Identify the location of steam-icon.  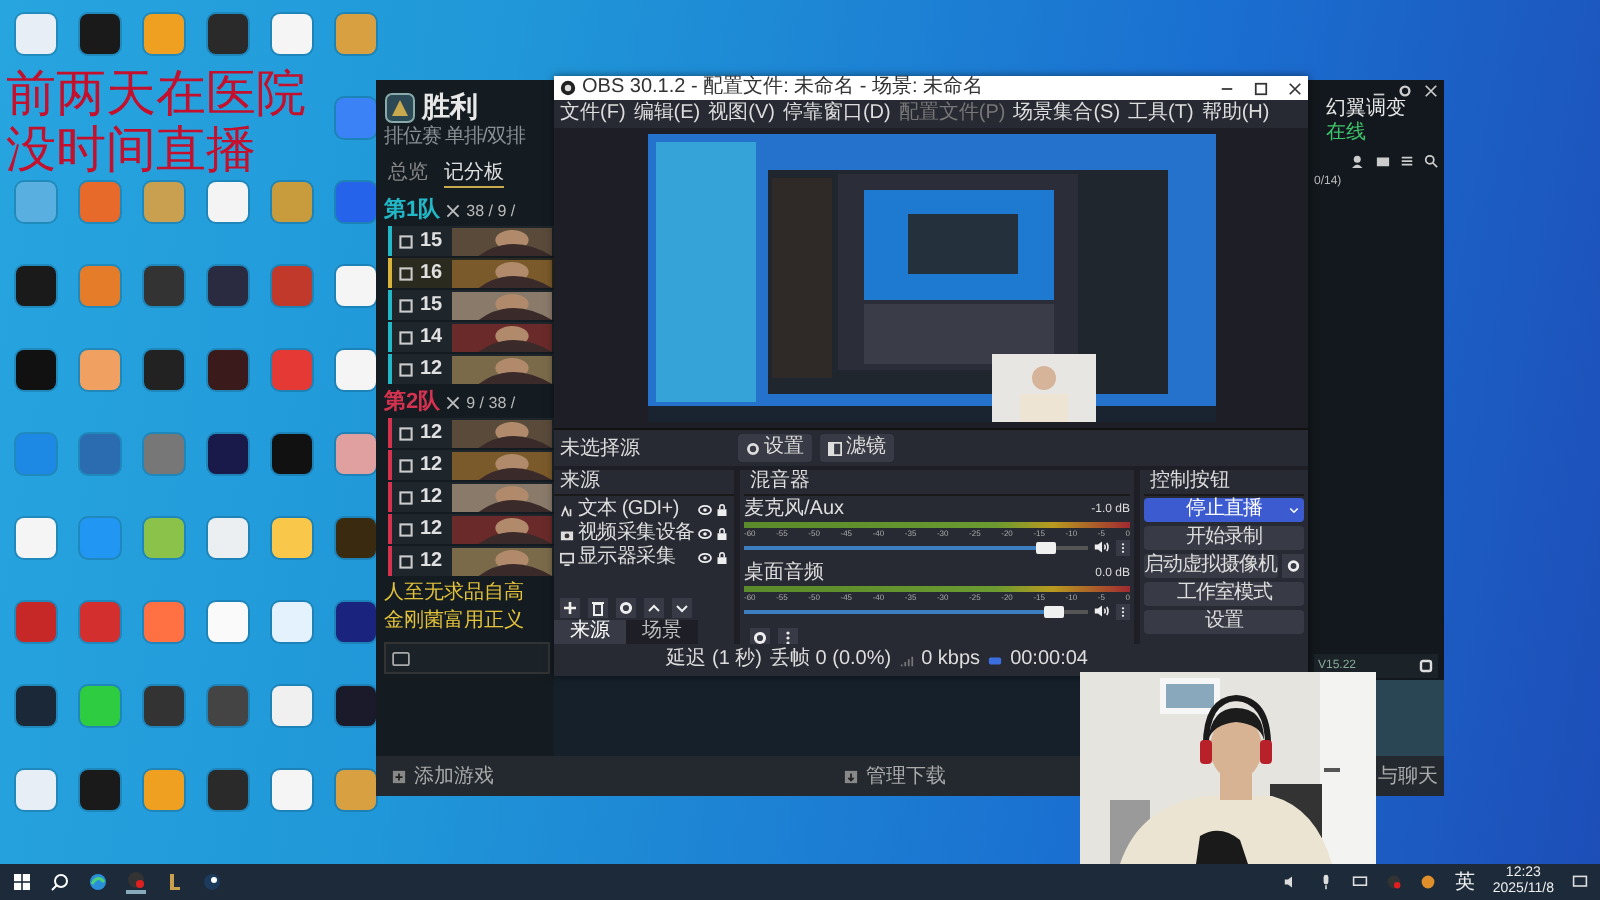
(212, 882).